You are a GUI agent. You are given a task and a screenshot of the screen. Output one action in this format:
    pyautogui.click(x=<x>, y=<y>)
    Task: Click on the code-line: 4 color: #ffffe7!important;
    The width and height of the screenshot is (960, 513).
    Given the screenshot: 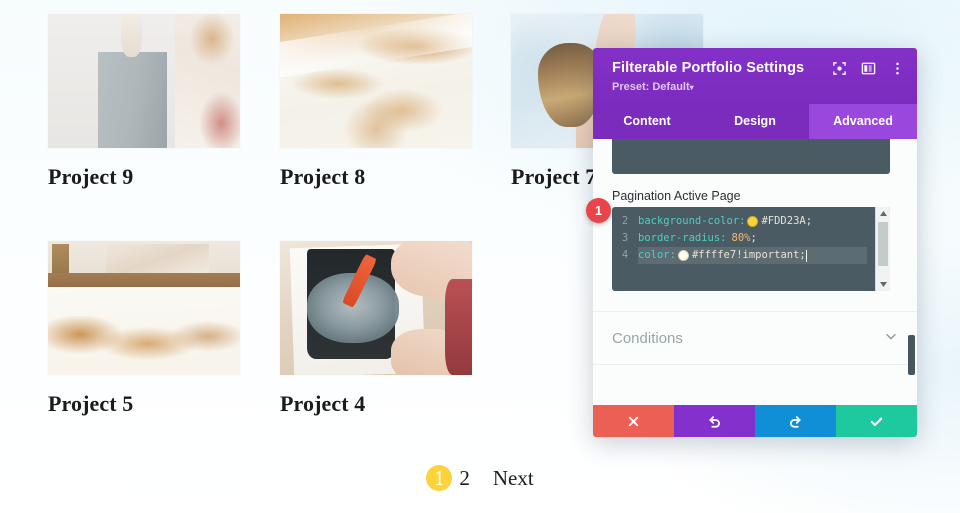 What is the action you would take?
    pyautogui.click(x=751, y=255)
    